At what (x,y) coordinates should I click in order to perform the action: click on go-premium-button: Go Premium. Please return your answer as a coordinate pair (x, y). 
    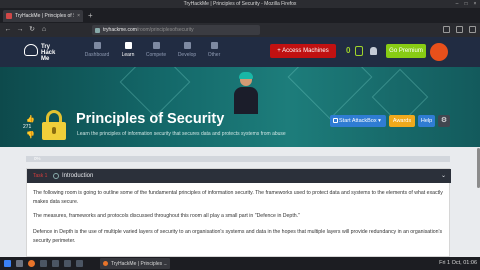
    Looking at the image, I should click on (406, 51).